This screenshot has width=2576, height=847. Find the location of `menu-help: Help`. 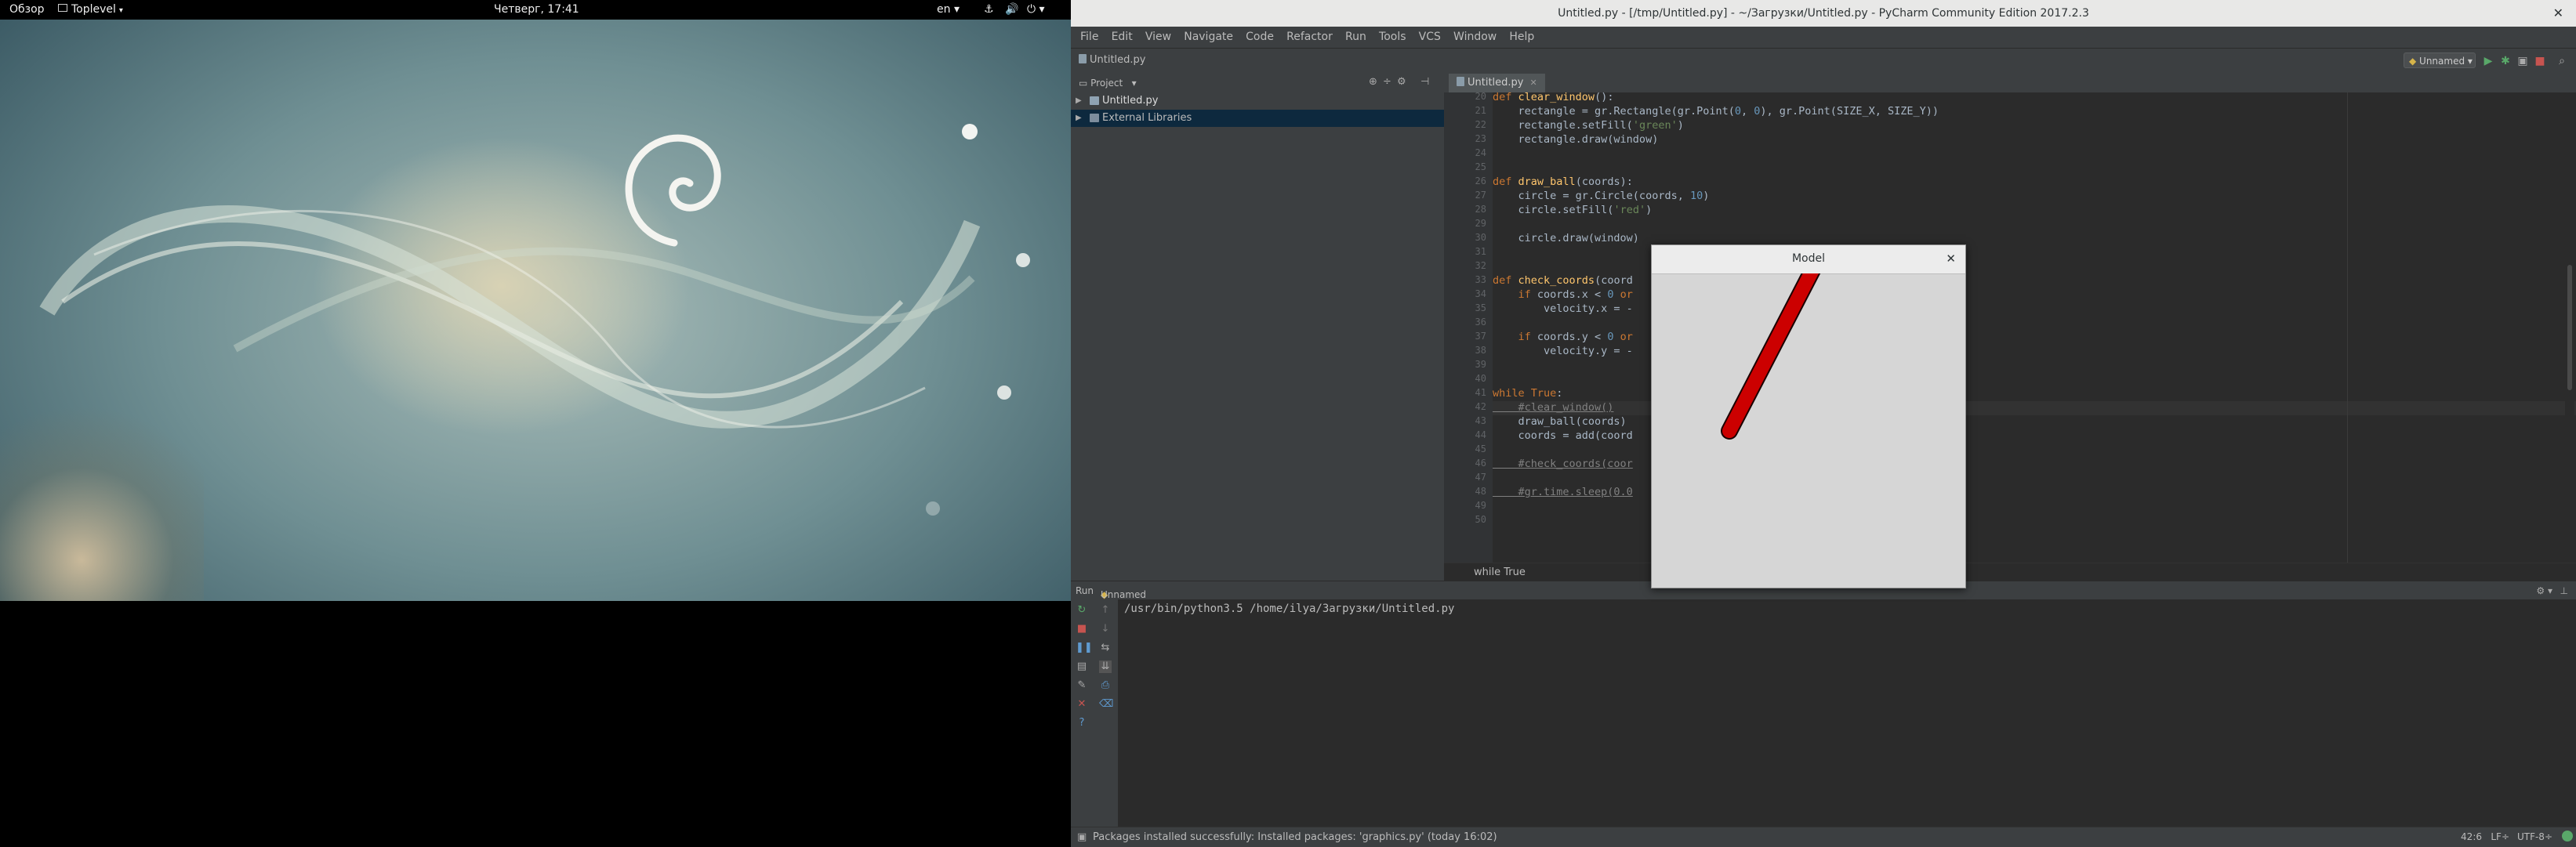

menu-help: Help is located at coordinates (1521, 37).